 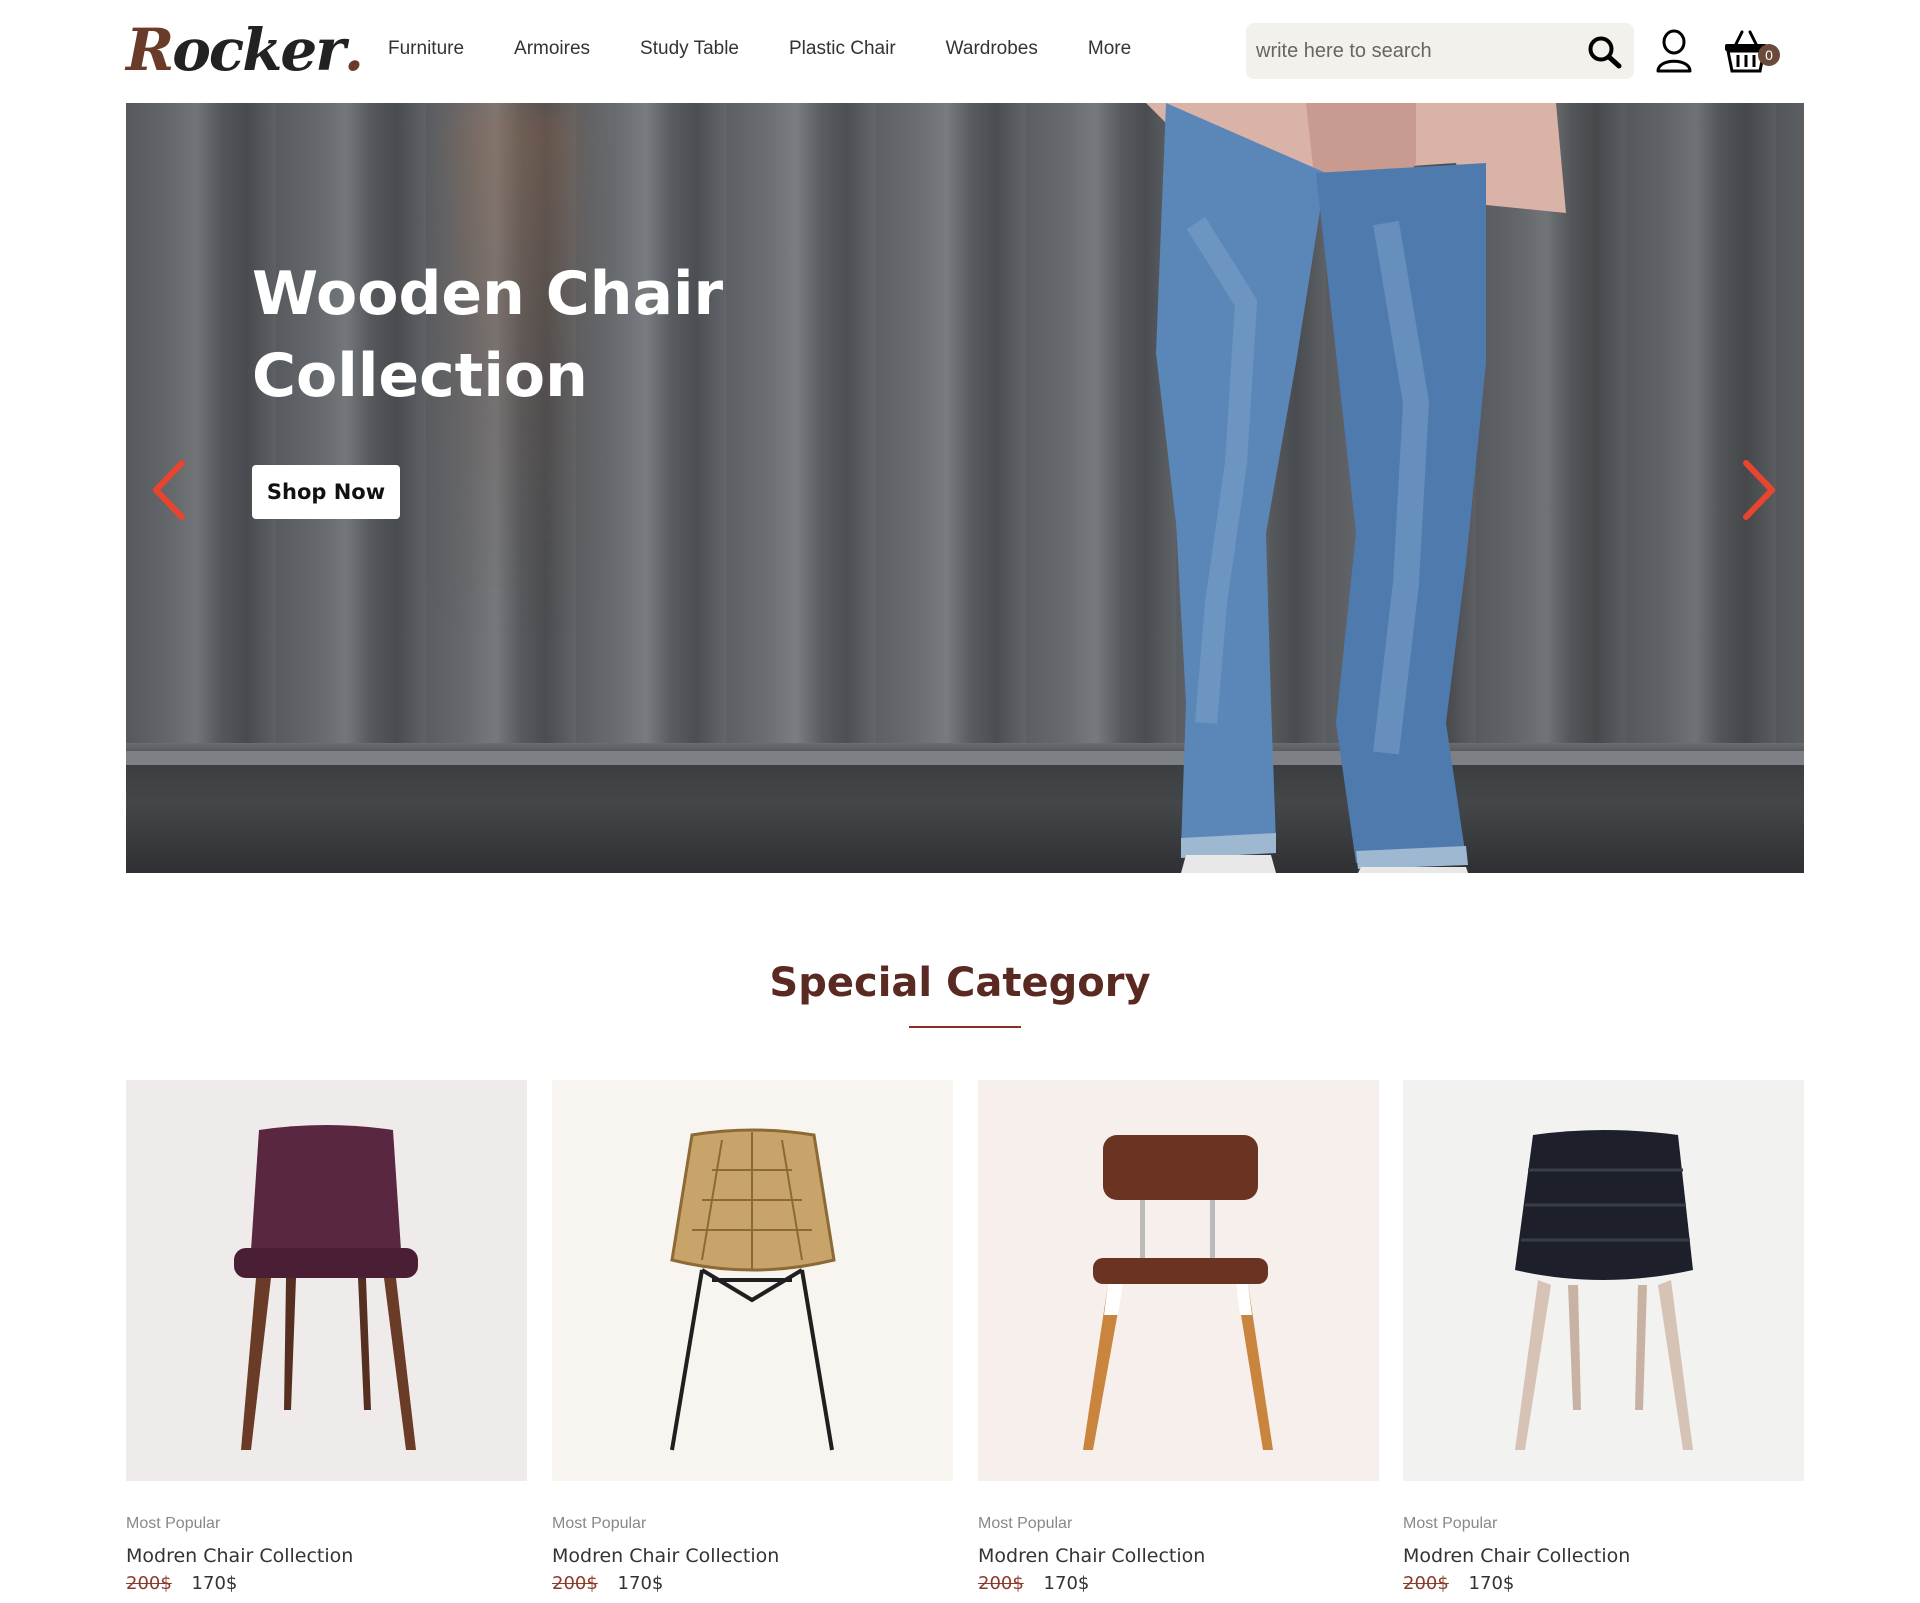 What do you see at coordinates (1605, 52) in the screenshot?
I see `search-icon` at bounding box center [1605, 52].